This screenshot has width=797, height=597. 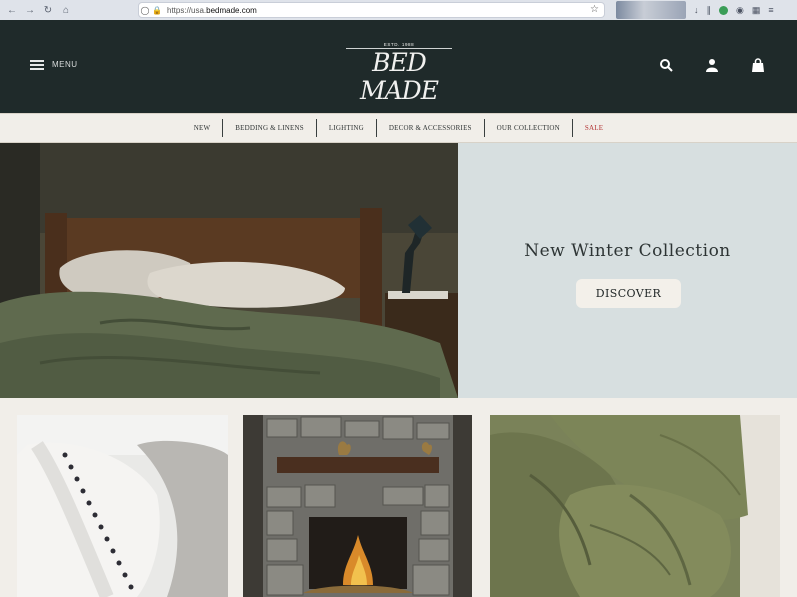 I want to click on puzzle-icon: ▦, so click(x=756, y=10).